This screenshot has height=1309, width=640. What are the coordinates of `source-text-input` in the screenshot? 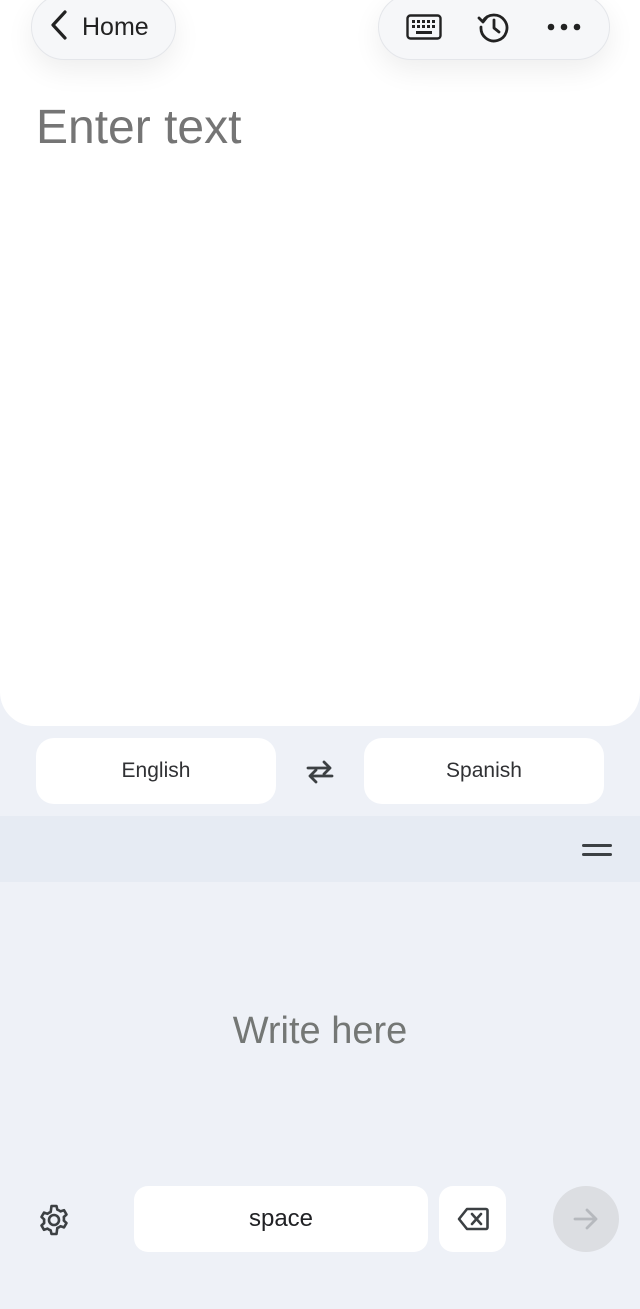 It's located at (316, 127).